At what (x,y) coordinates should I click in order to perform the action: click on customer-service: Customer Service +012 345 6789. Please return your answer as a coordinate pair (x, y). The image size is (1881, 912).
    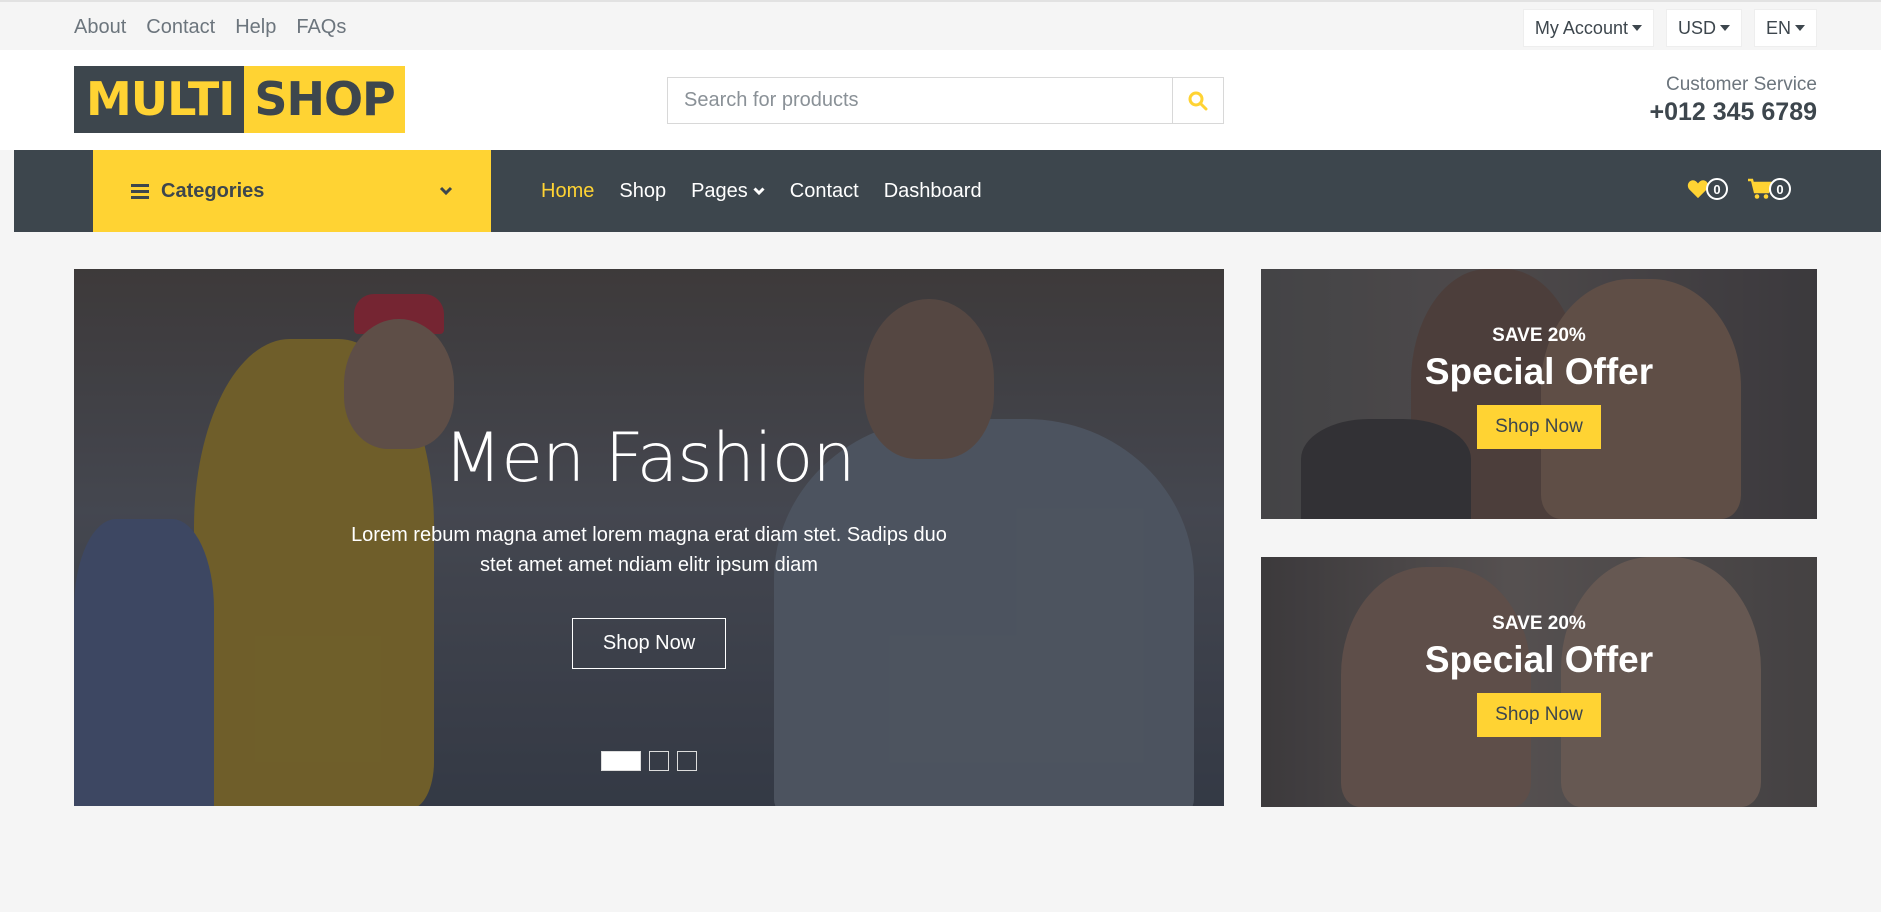
    Looking at the image, I should click on (1733, 100).